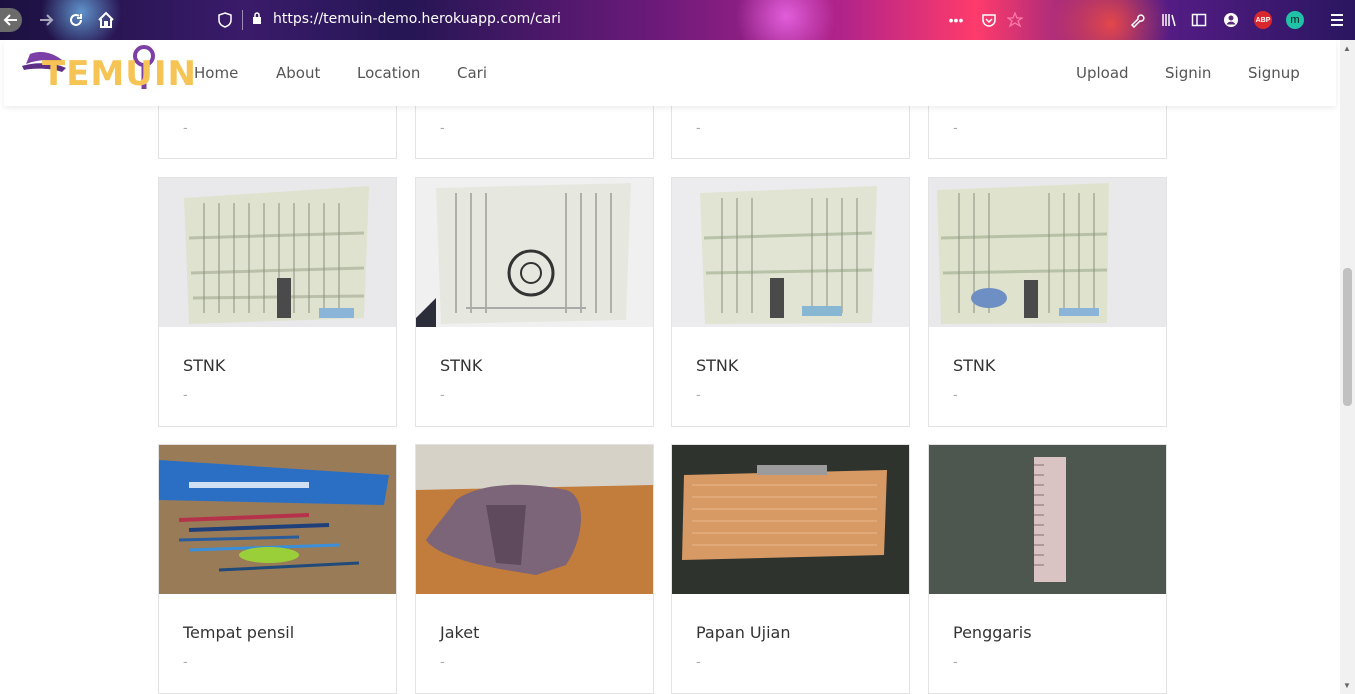  What do you see at coordinates (238, 632) in the screenshot?
I see `item-title: Tempat pensil` at bounding box center [238, 632].